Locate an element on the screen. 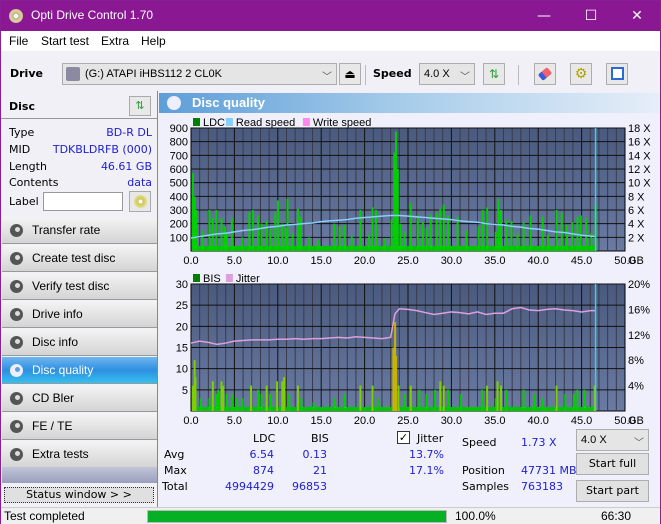  nav-create-test-disc: Create test disc is located at coordinates (79, 258).